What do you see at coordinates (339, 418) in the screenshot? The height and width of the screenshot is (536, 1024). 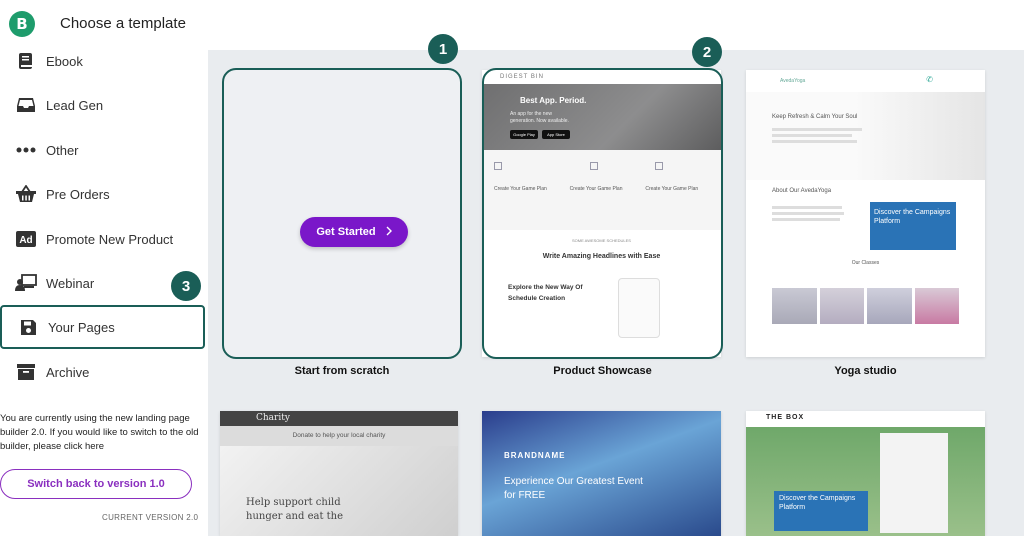 I see `charity-brand: Charity` at bounding box center [339, 418].